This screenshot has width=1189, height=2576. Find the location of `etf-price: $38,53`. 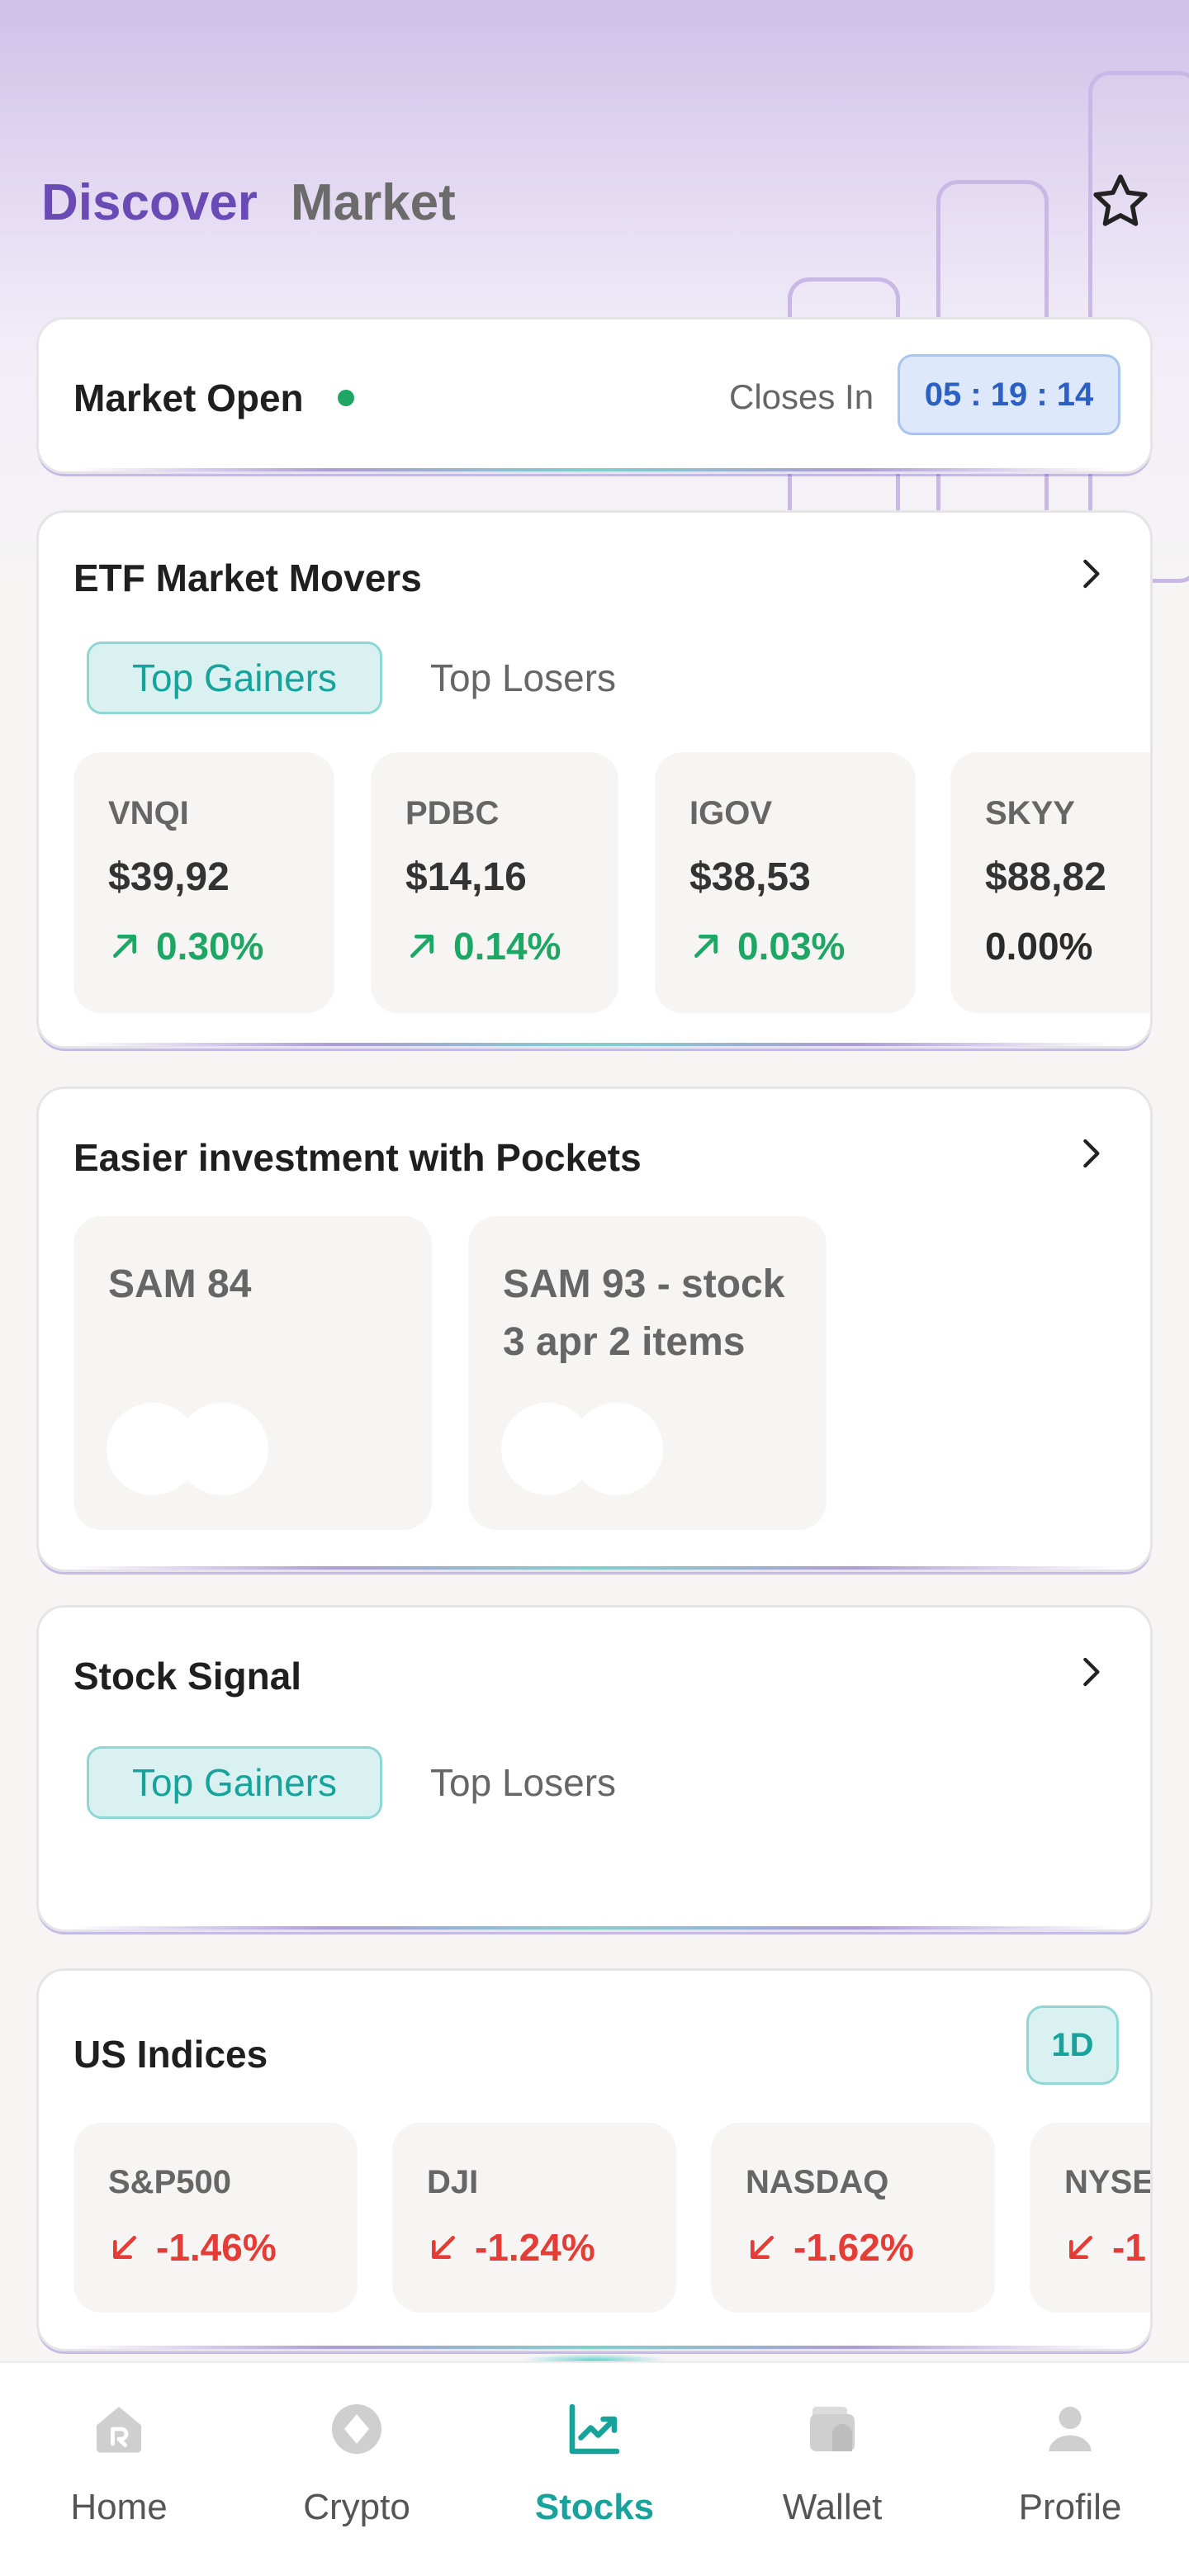

etf-price: $38,53 is located at coordinates (750, 877).